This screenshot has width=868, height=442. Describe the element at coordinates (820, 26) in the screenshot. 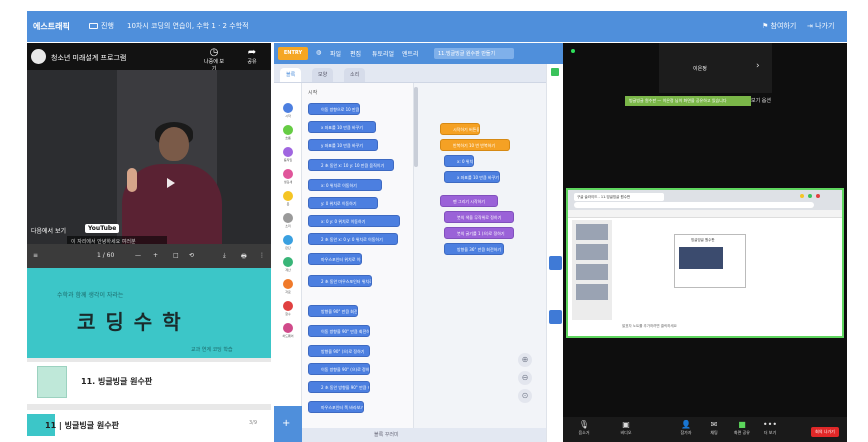

I see `exit-button: ⇥ 나가기` at that location.